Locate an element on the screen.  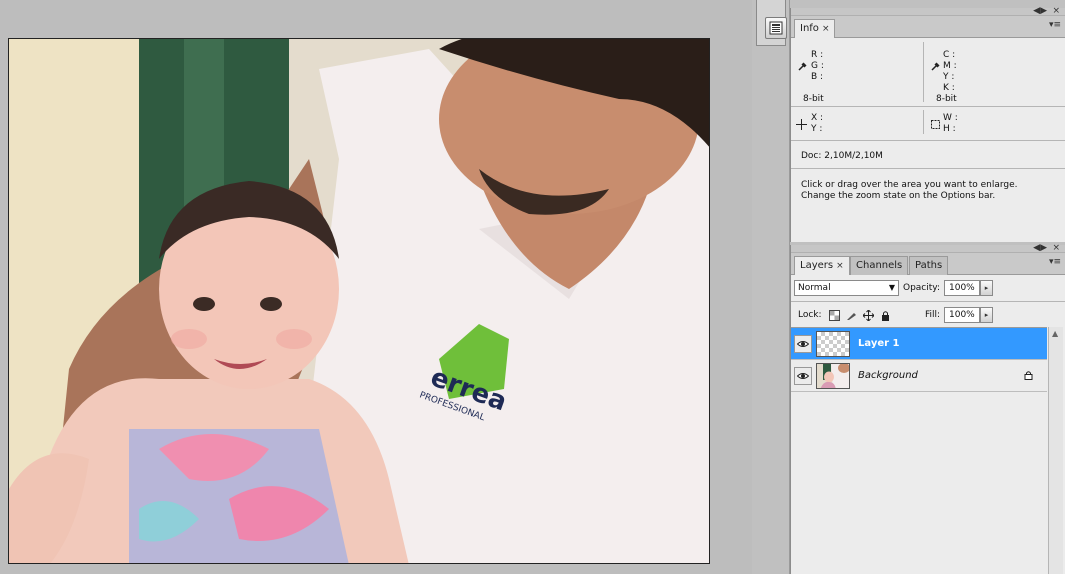
w-label: W : is located at coordinates (950, 118).